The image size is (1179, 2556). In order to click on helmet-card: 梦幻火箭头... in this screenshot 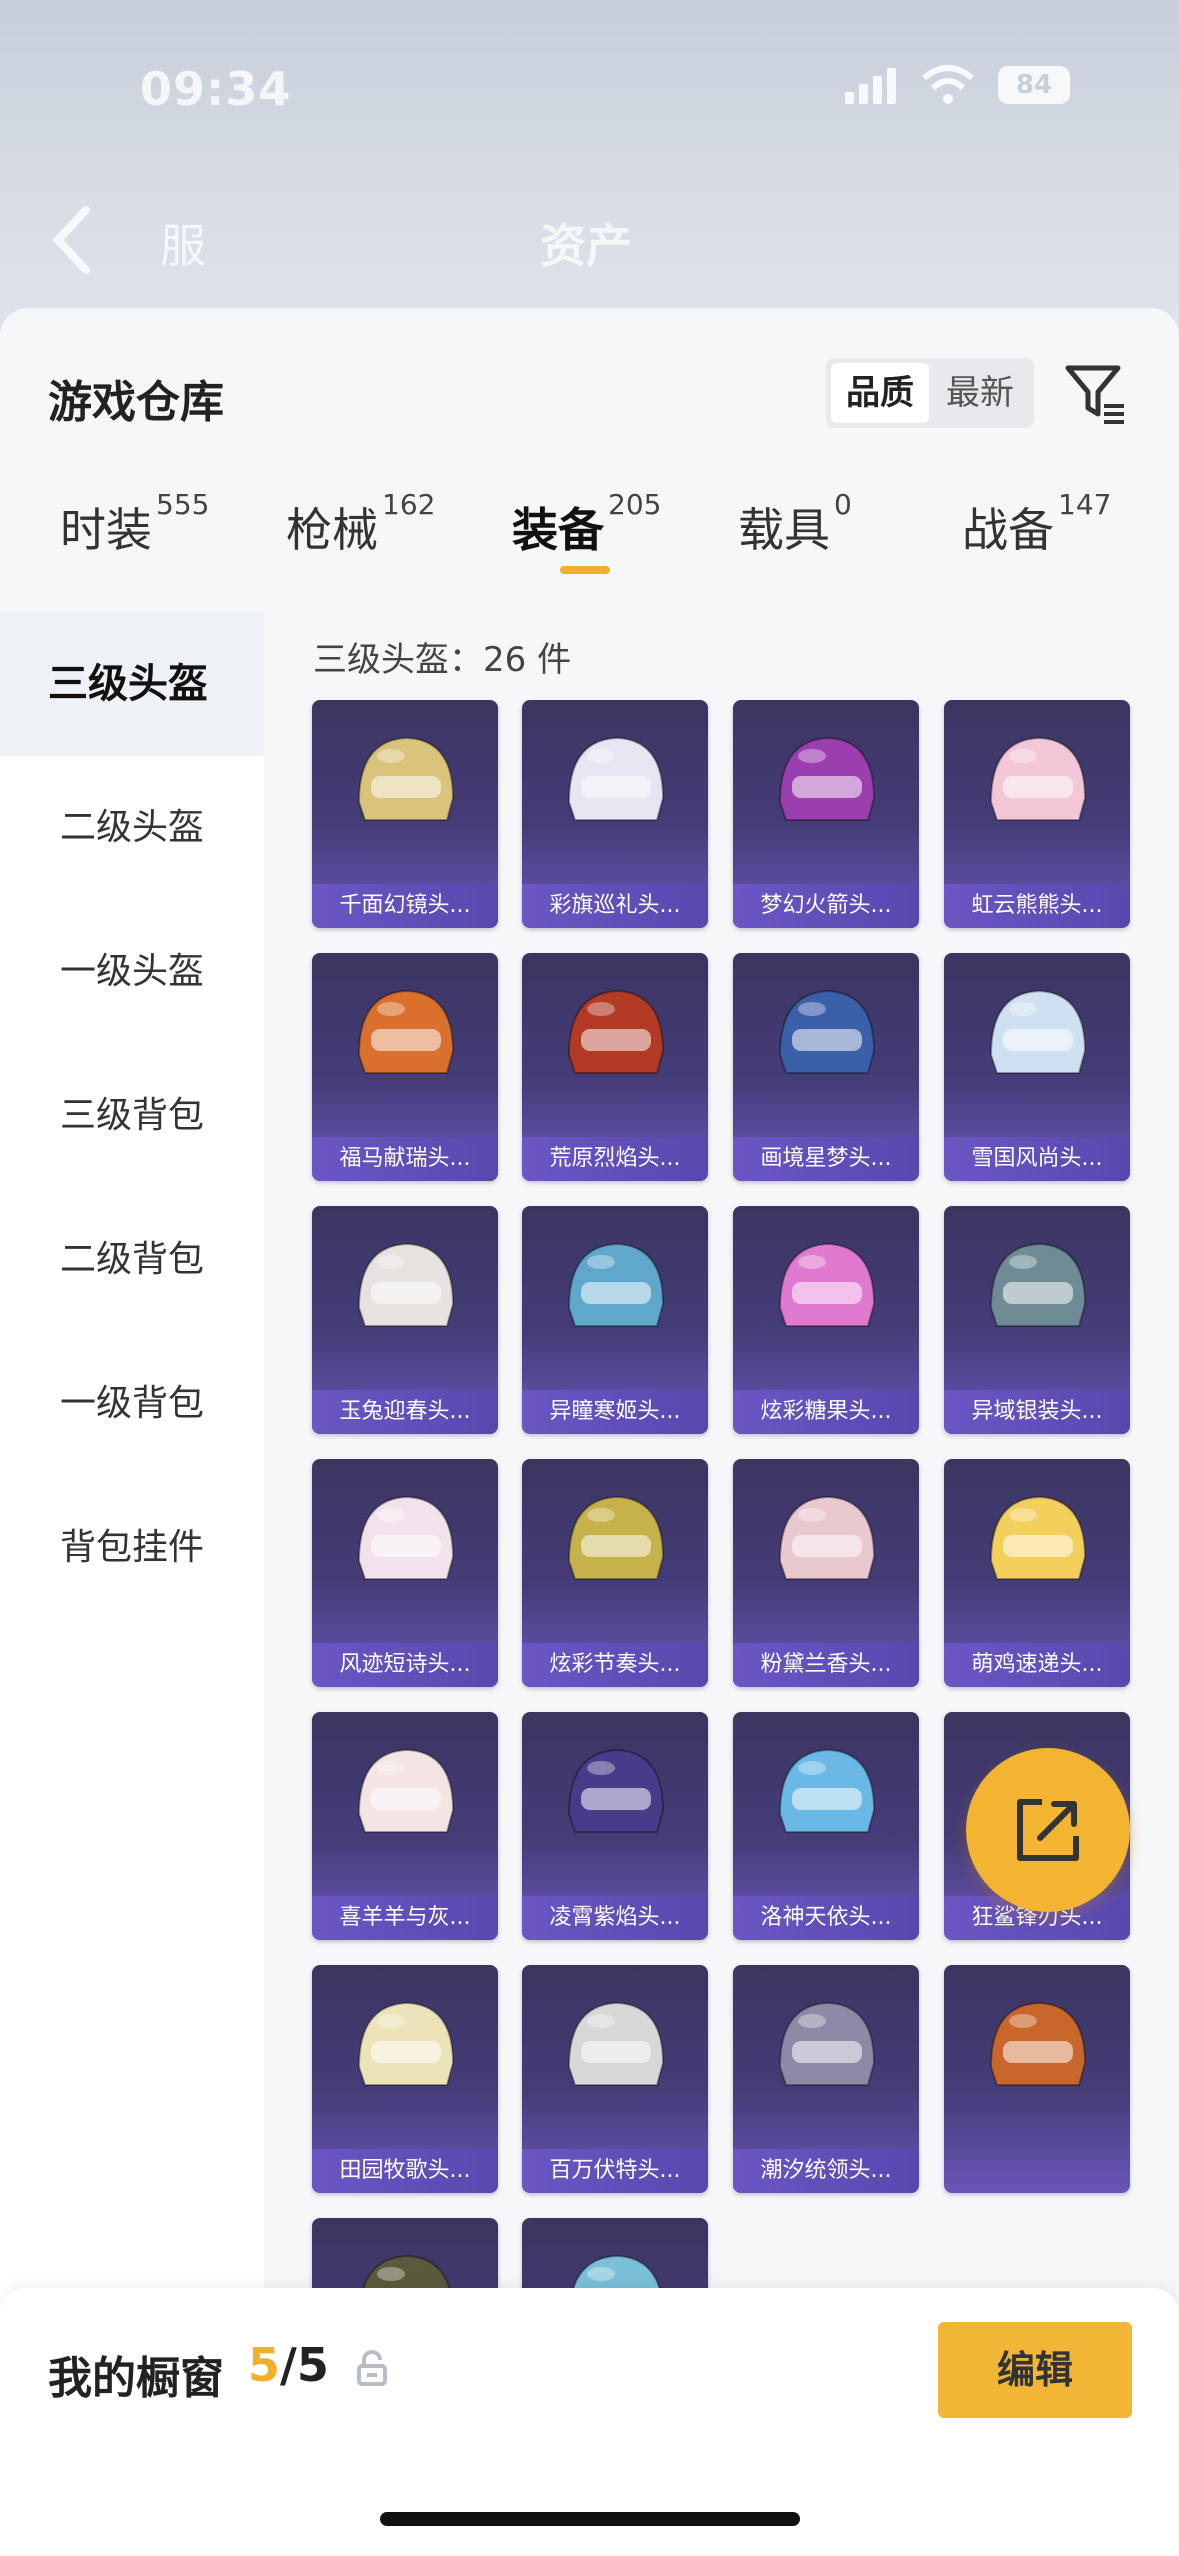, I will do `click(826, 814)`.